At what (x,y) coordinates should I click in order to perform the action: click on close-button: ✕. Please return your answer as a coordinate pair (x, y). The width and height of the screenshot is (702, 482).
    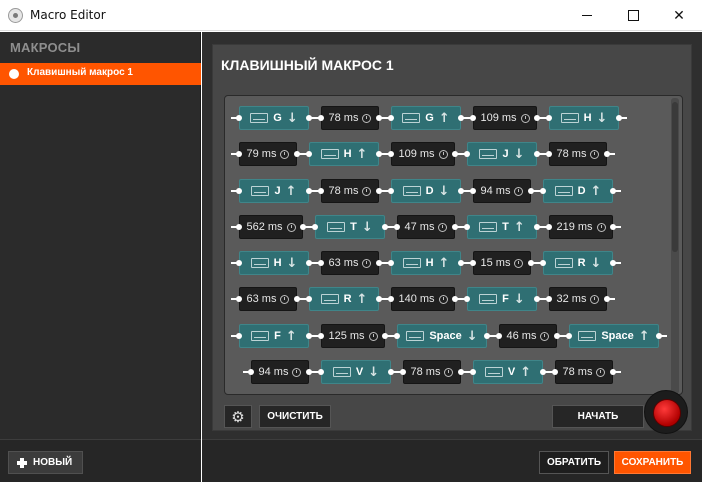
    Looking at the image, I should click on (679, 15).